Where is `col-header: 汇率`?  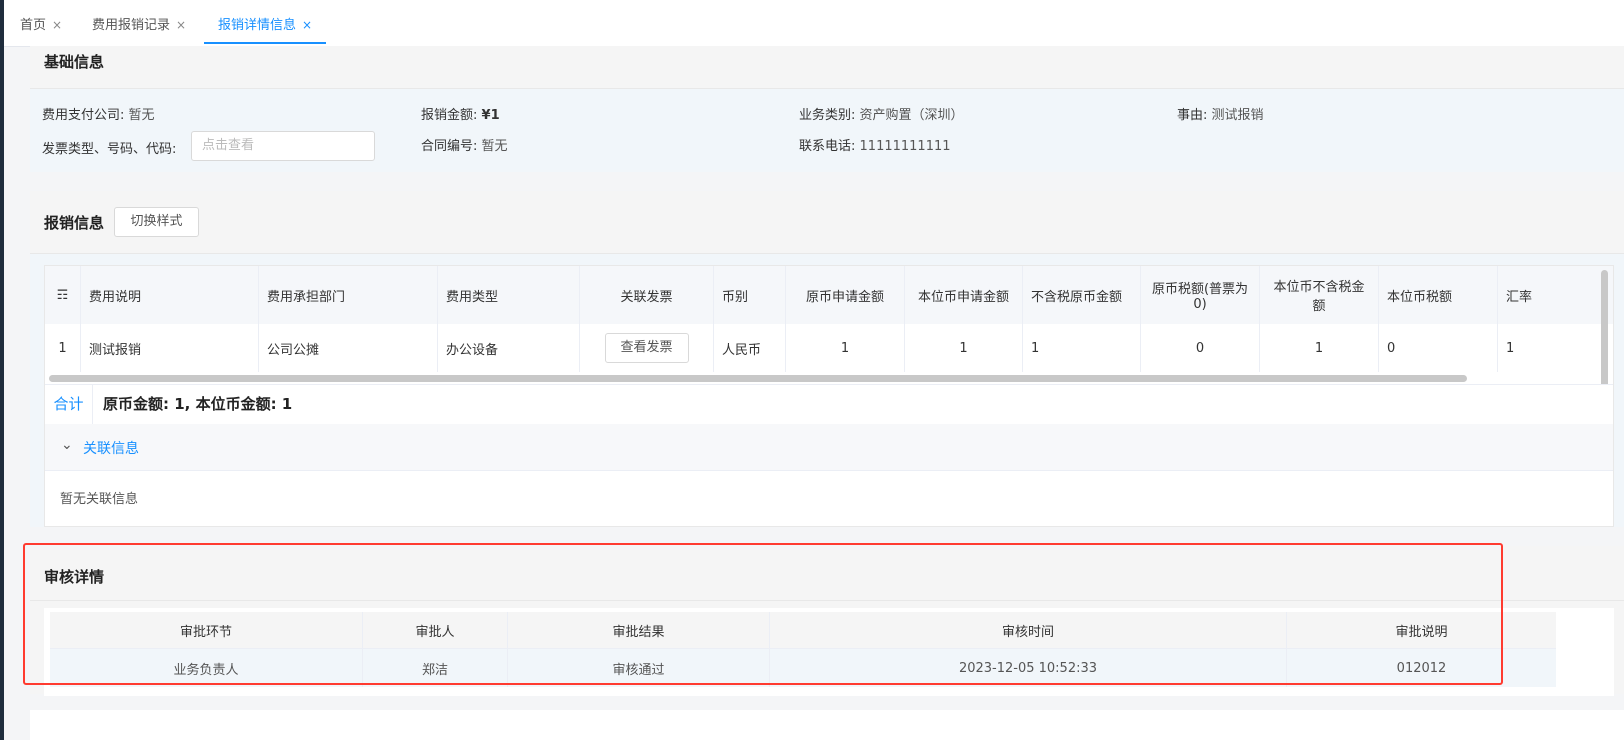 col-header: 汇率 is located at coordinates (1519, 297).